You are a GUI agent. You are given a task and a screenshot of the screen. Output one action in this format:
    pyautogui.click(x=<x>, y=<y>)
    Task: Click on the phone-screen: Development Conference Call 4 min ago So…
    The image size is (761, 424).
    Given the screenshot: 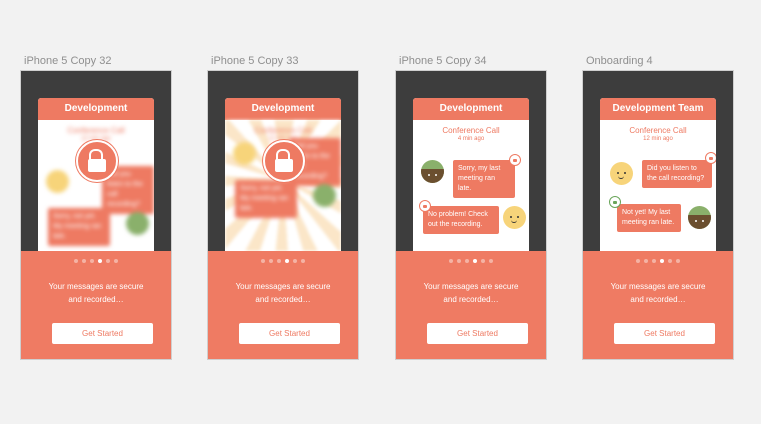 What is the action you would take?
    pyautogui.click(x=471, y=215)
    